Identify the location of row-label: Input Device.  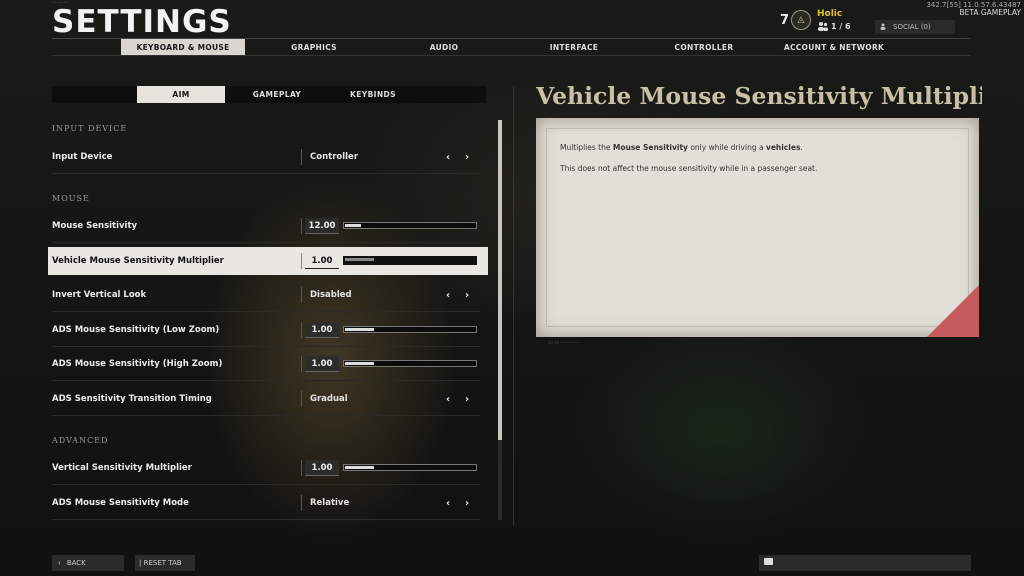
(82, 157).